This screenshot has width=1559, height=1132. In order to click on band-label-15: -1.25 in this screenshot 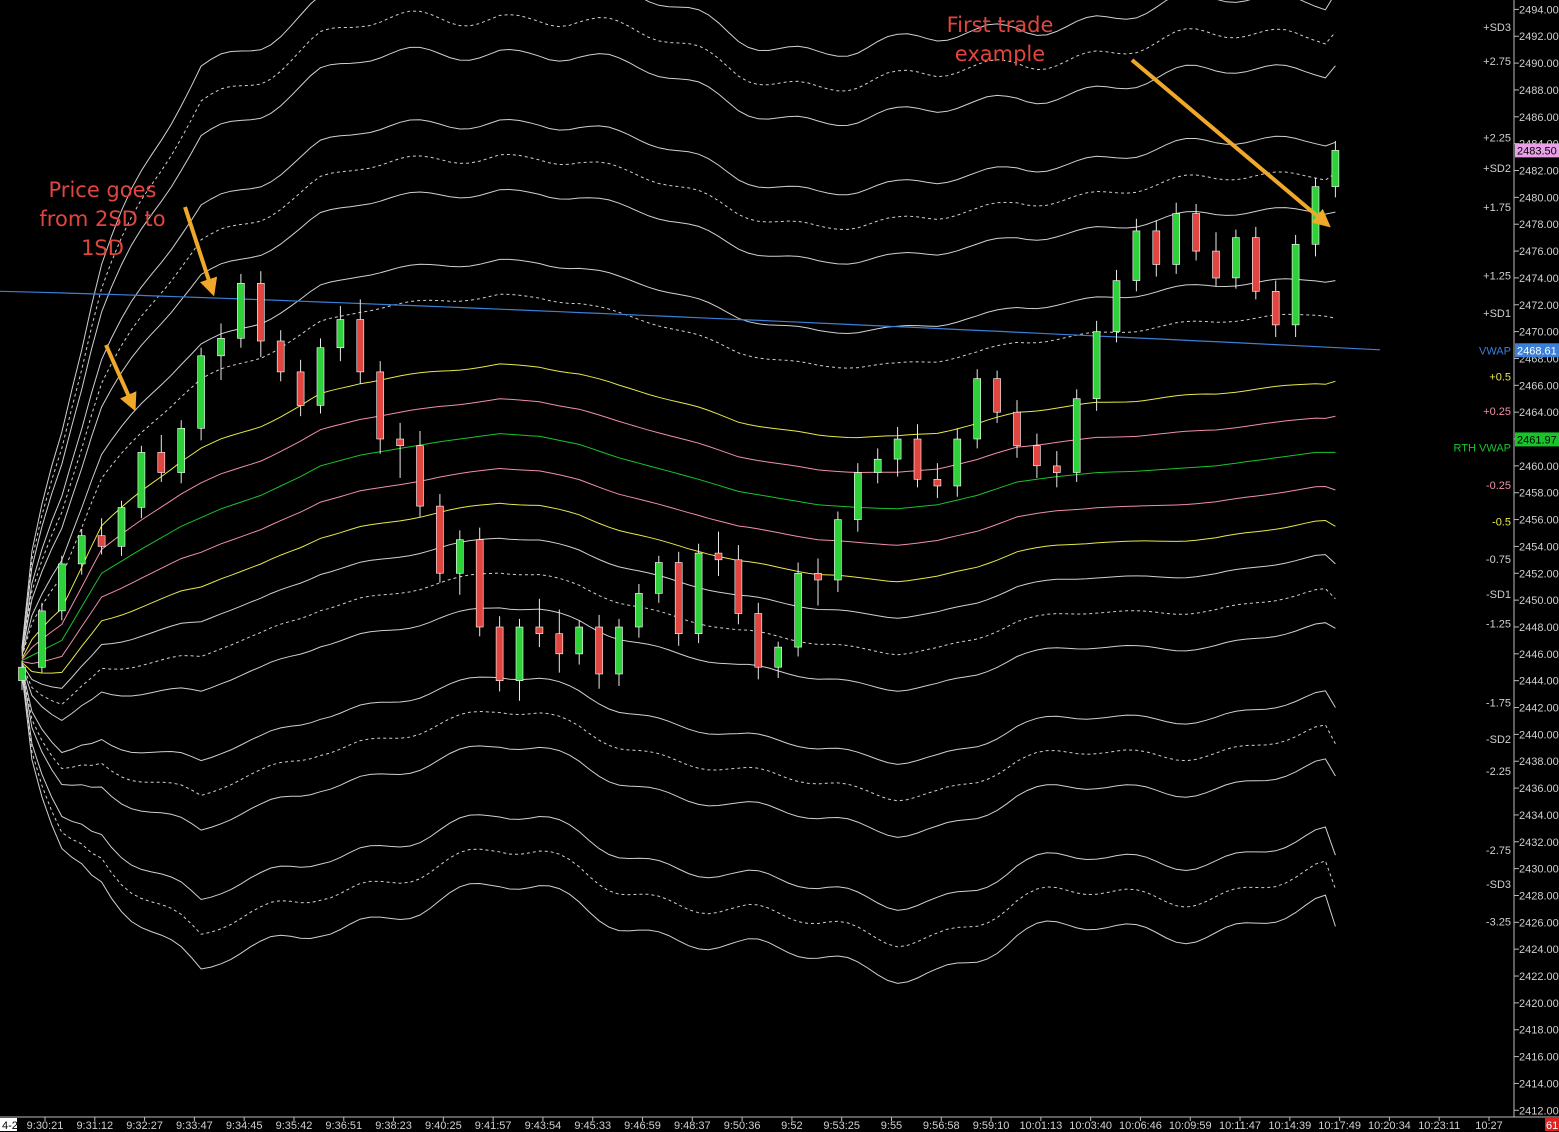, I will do `click(1498, 624)`.